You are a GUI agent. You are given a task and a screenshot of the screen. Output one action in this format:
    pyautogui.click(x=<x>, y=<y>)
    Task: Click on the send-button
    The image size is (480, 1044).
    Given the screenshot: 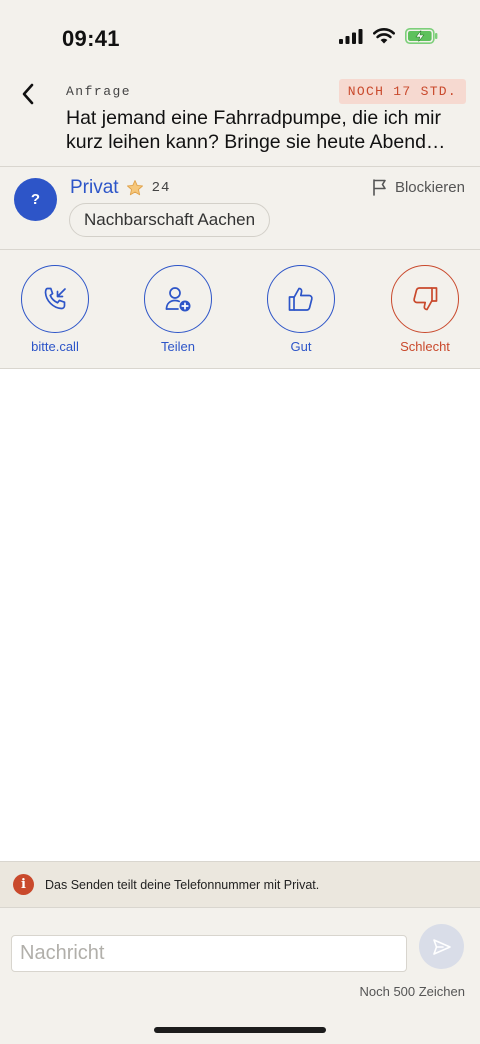 What is the action you would take?
    pyautogui.click(x=441, y=946)
    